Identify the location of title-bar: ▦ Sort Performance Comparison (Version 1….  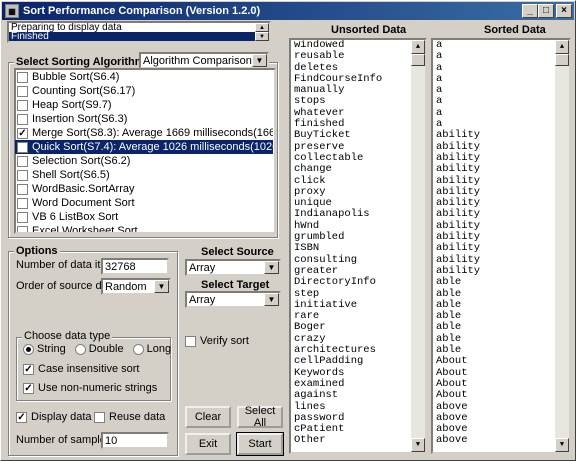
(288, 11).